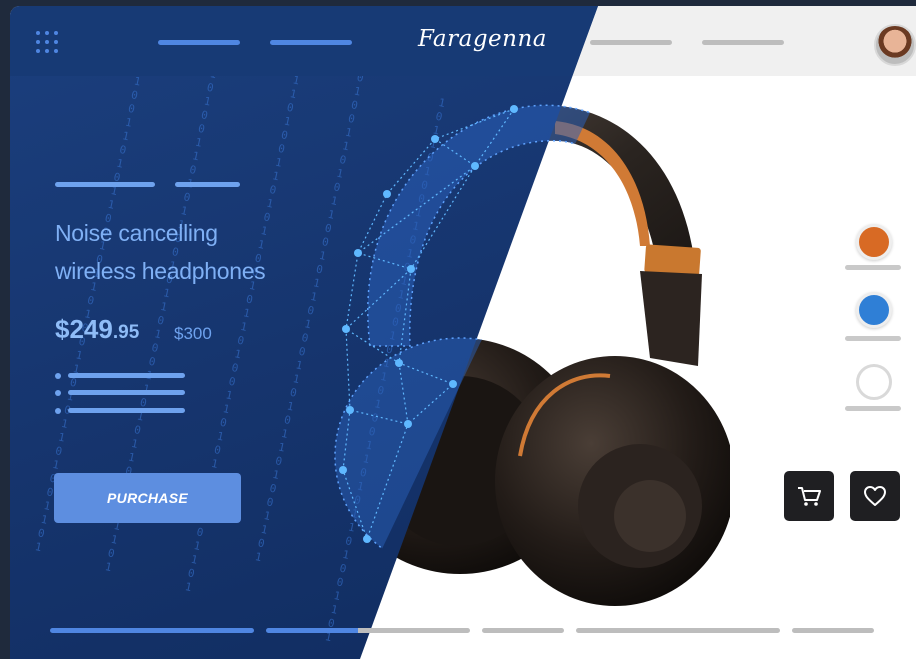  What do you see at coordinates (874, 310) in the screenshot?
I see `swatch-blue` at bounding box center [874, 310].